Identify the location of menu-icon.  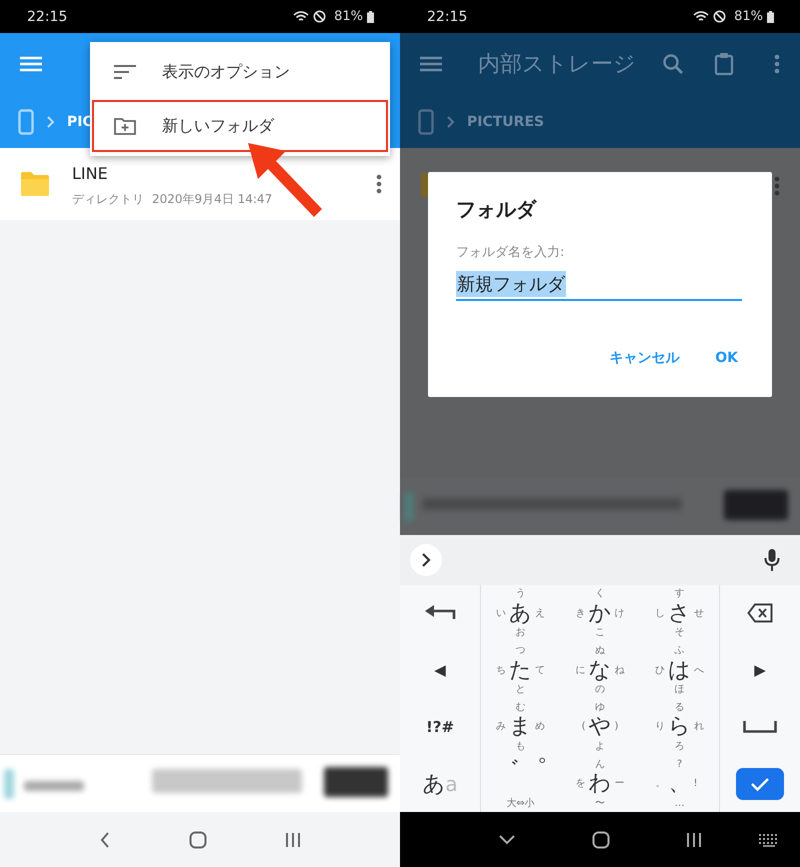
(431, 64).